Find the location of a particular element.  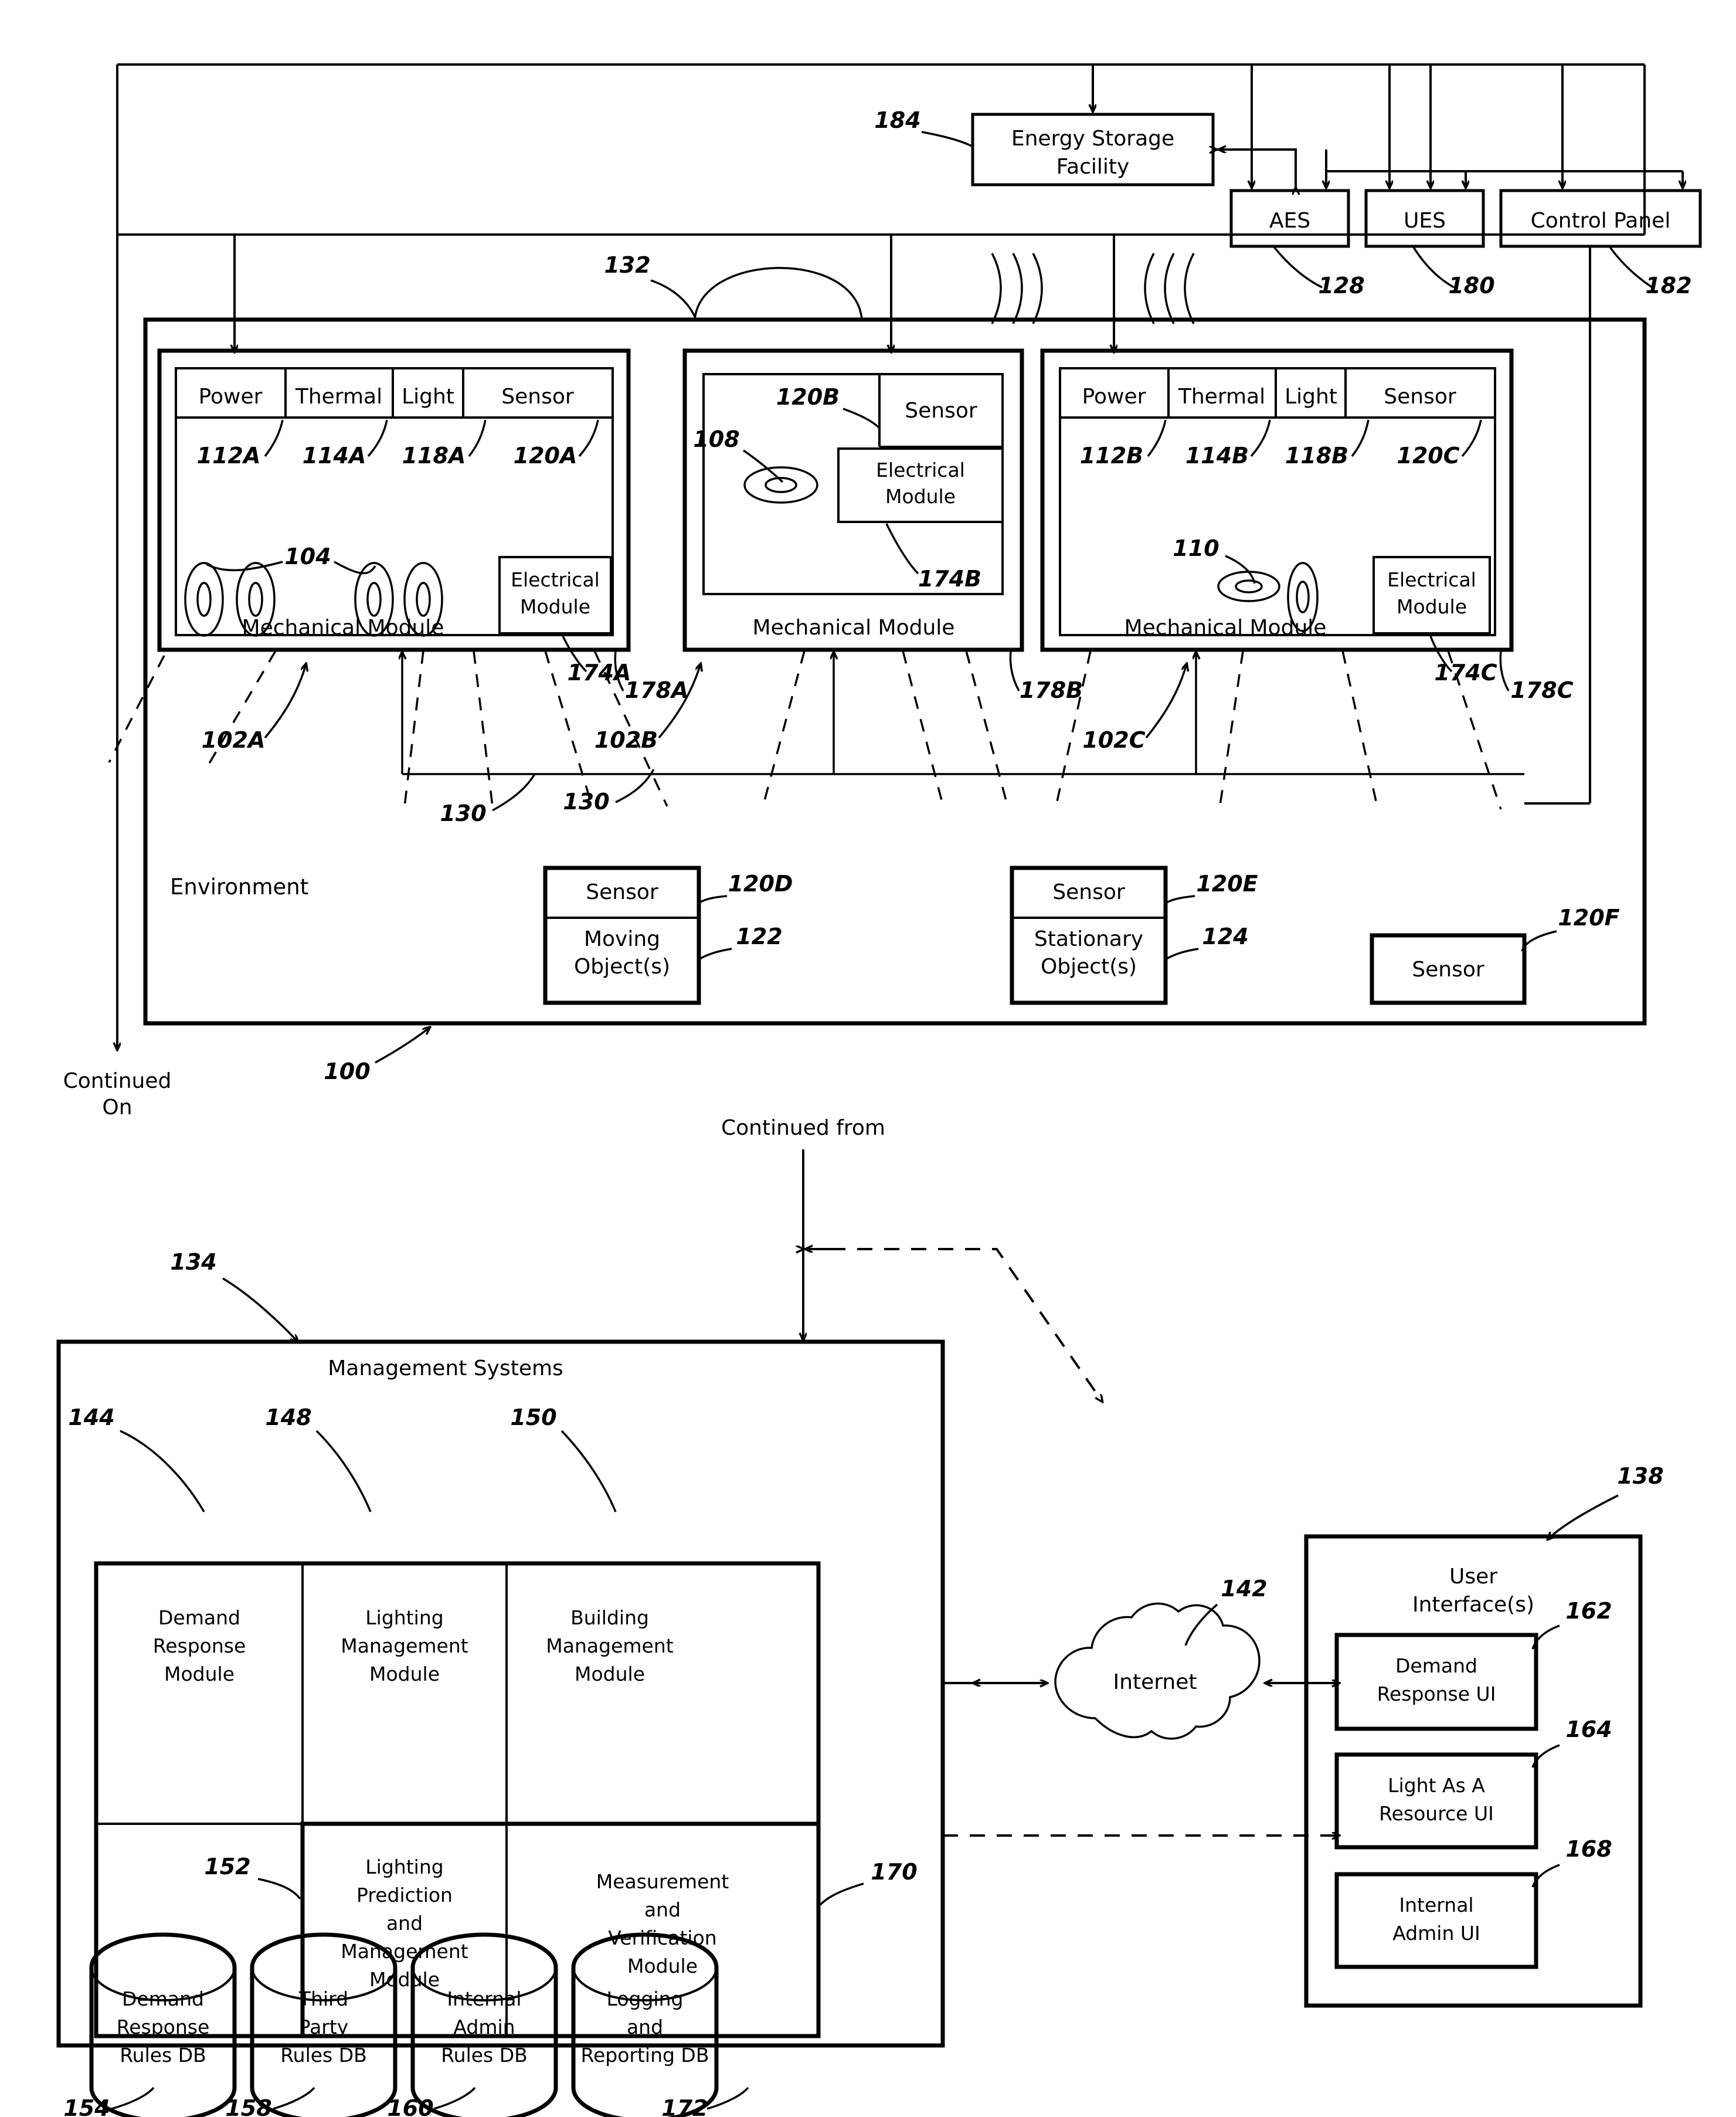

ref-112A: 112A is located at coordinates (229, 456).